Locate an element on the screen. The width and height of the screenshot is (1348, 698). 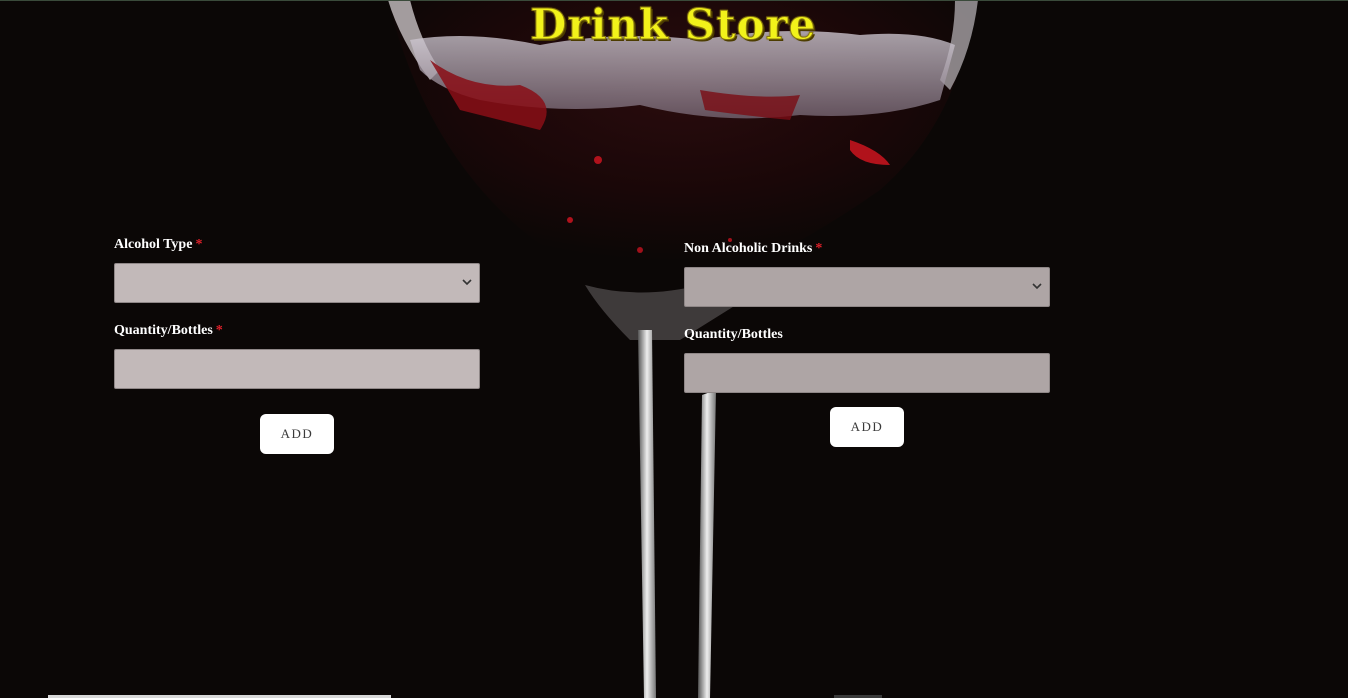
non-alcohol-type-label-text: Non Alcoholic Drinks is located at coordinates (748, 248).